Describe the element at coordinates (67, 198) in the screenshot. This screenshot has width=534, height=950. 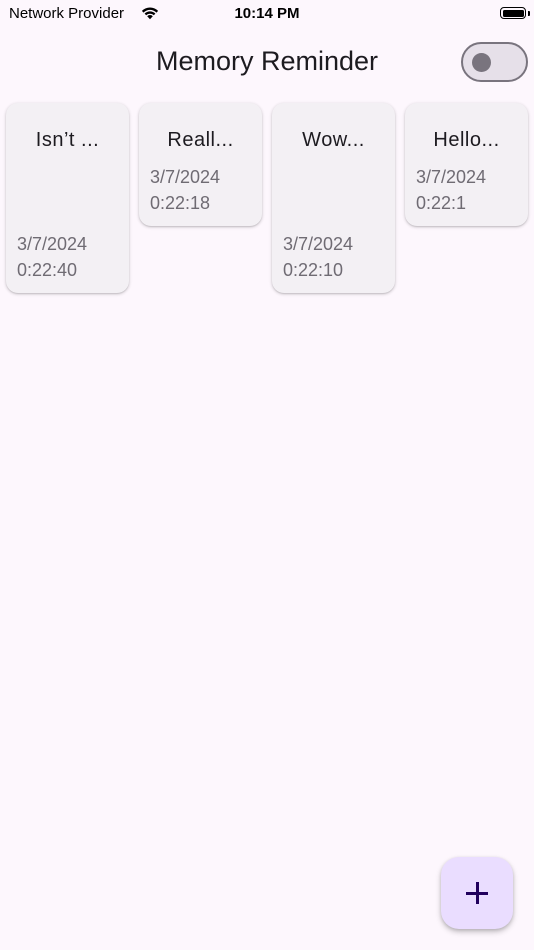
I see `memory-card-1: Isn’t ... 3/7/2024 0:22:40` at that location.